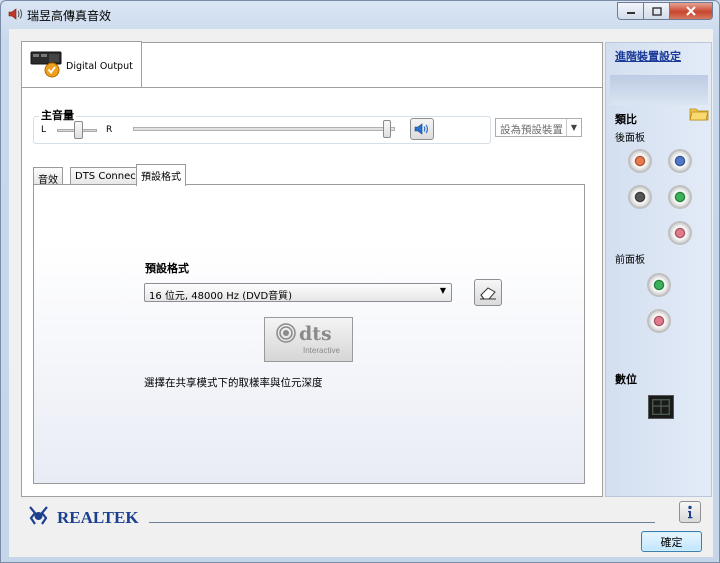 The image size is (720, 563). What do you see at coordinates (680, 197) in the screenshot?
I see `rear-jack-green` at bounding box center [680, 197].